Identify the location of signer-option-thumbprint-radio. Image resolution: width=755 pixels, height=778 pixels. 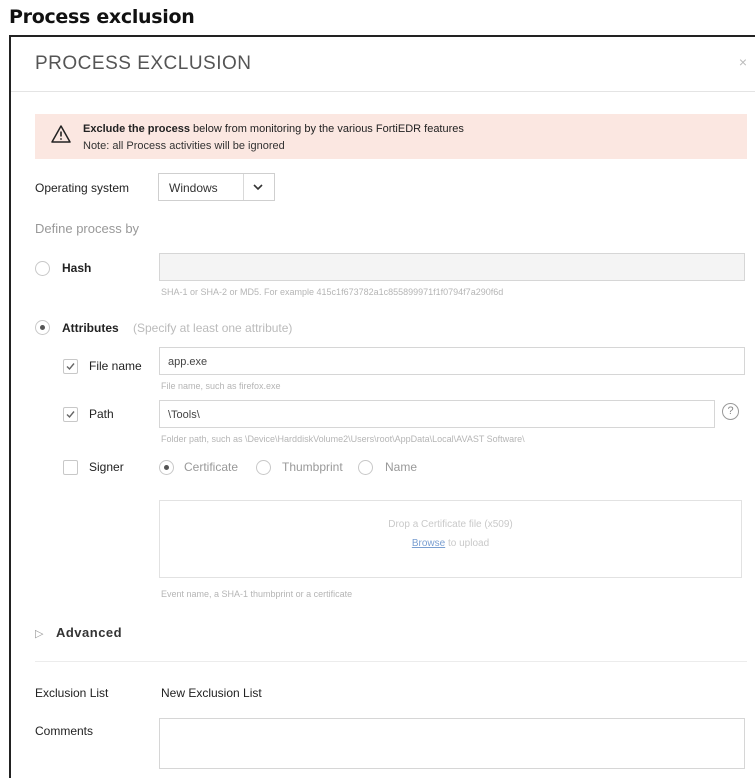
(263, 467).